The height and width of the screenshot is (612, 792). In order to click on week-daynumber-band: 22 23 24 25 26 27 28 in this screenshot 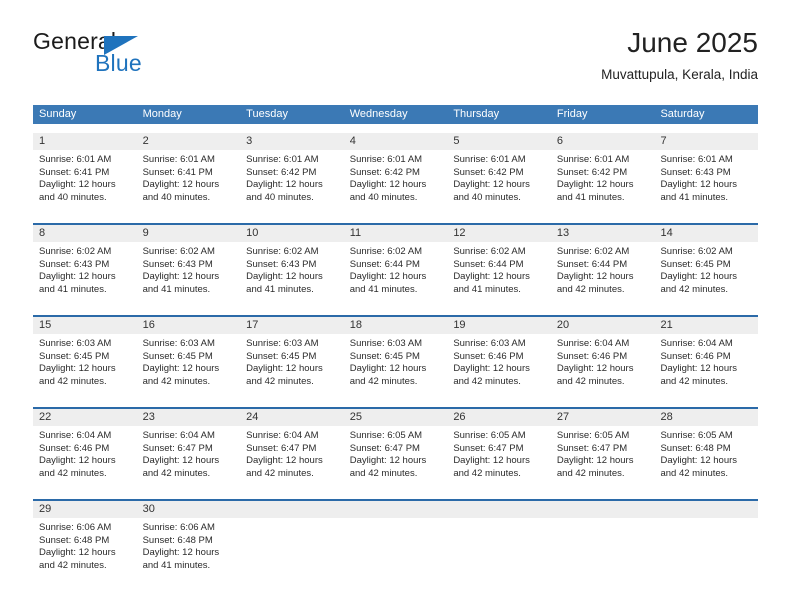, I will do `click(395, 417)`.